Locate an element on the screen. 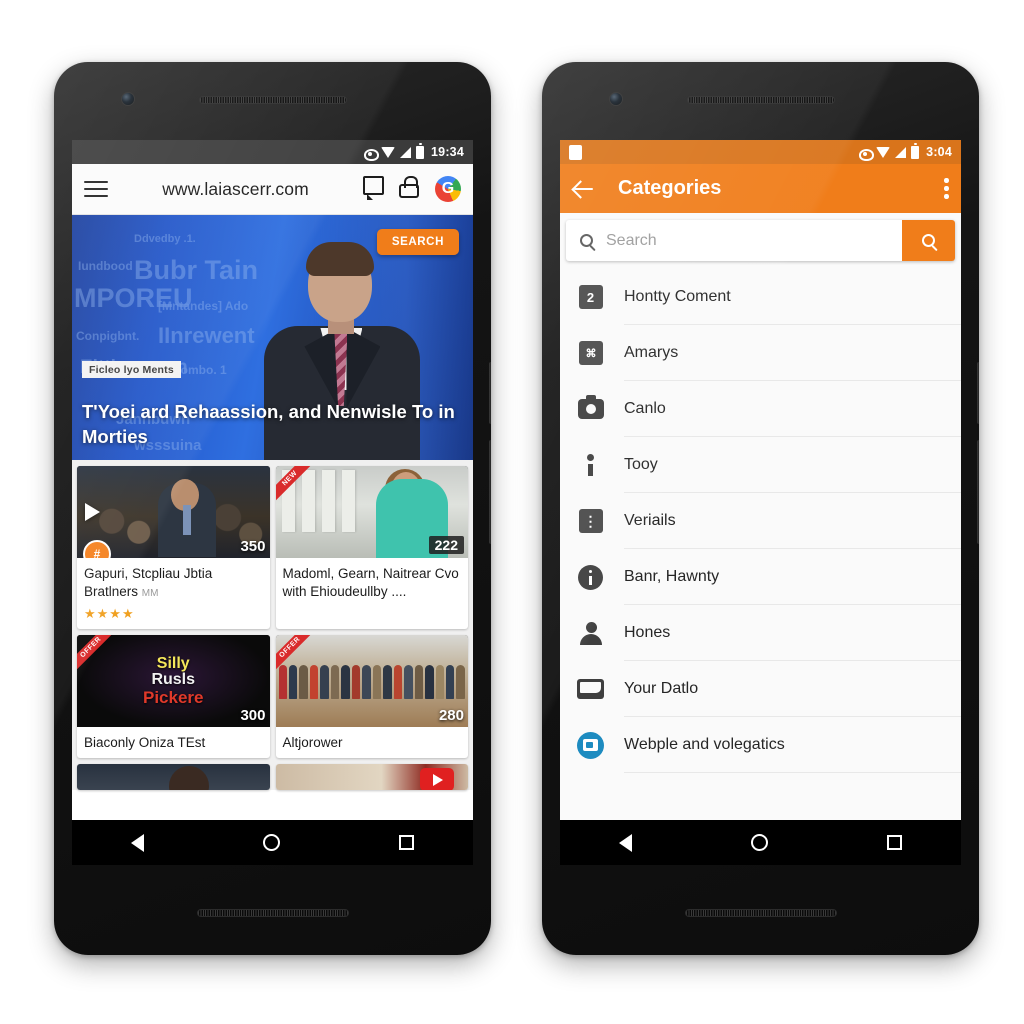 The width and height of the screenshot is (1024, 1024). hero-kicker: Ficleo lyo Ments is located at coordinates (131, 369).